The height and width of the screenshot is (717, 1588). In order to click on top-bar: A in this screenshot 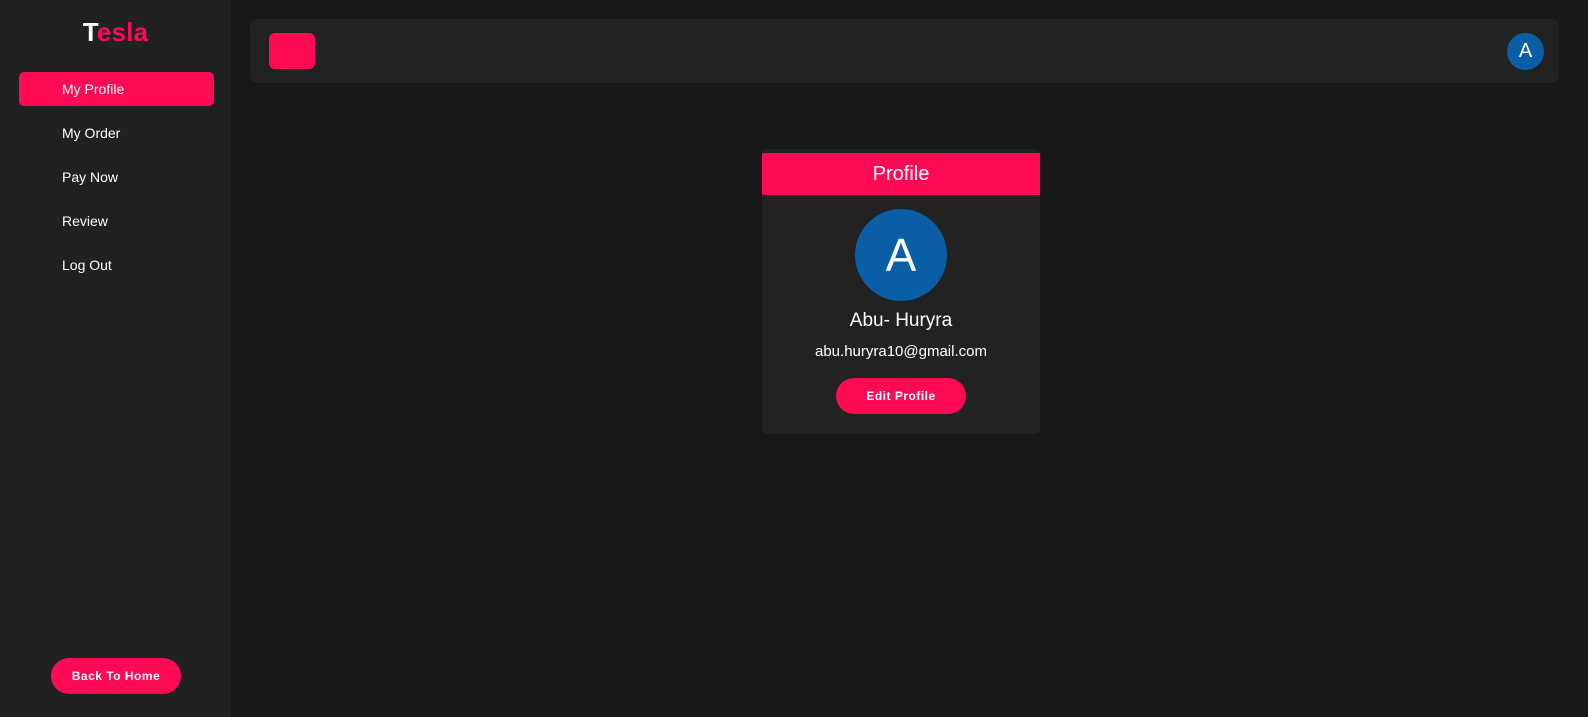, I will do `click(904, 51)`.